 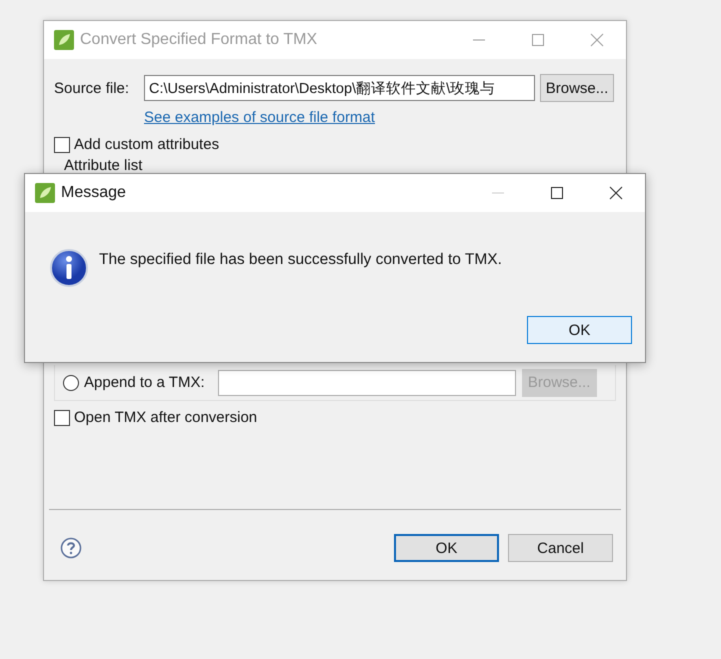 What do you see at coordinates (367, 383) in the screenshot?
I see `tmx-field` at bounding box center [367, 383].